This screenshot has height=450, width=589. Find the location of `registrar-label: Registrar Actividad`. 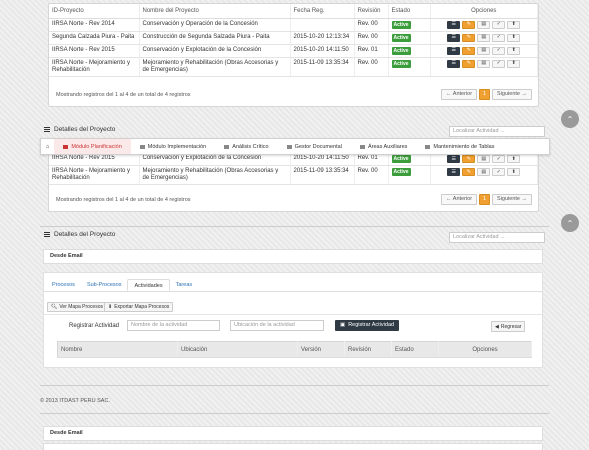

registrar-label: Registrar Actividad is located at coordinates (94, 326).